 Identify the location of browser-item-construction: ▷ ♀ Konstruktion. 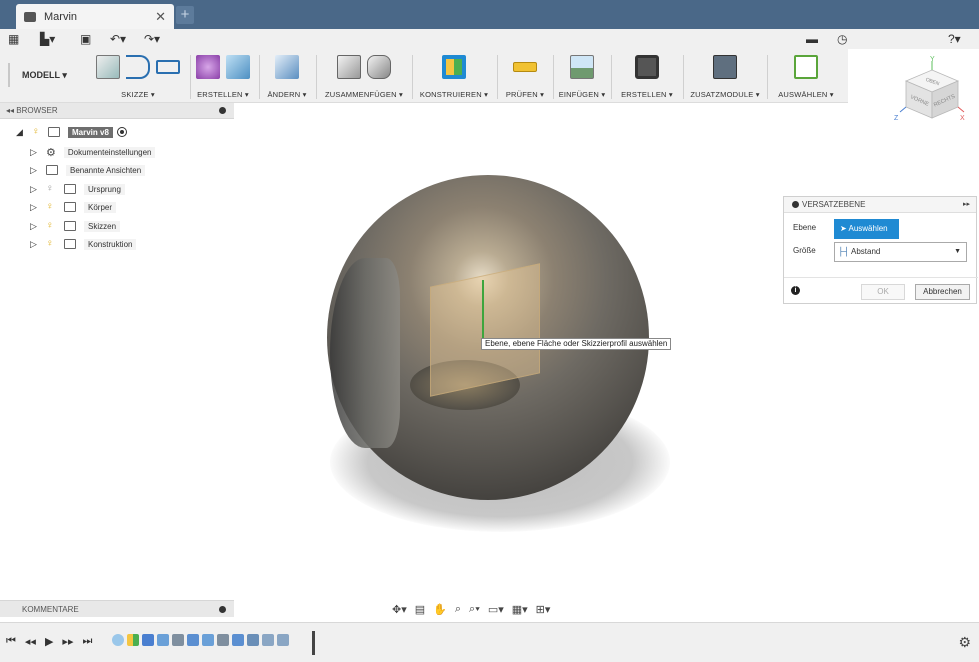
(83, 244).